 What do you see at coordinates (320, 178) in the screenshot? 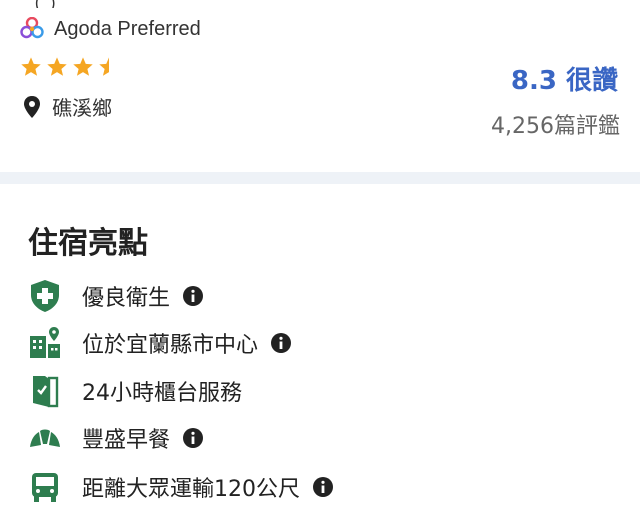
I see `section-divider` at bounding box center [320, 178].